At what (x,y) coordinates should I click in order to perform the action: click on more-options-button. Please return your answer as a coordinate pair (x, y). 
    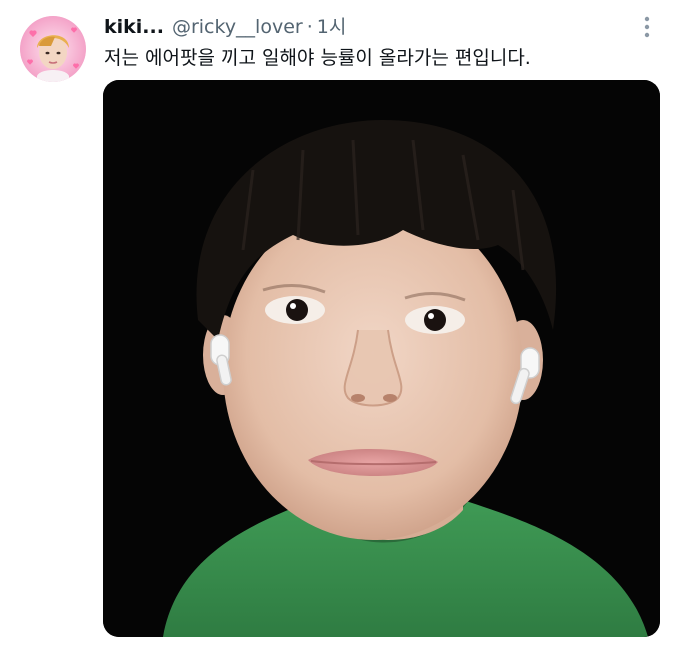
    Looking at the image, I should click on (647, 27).